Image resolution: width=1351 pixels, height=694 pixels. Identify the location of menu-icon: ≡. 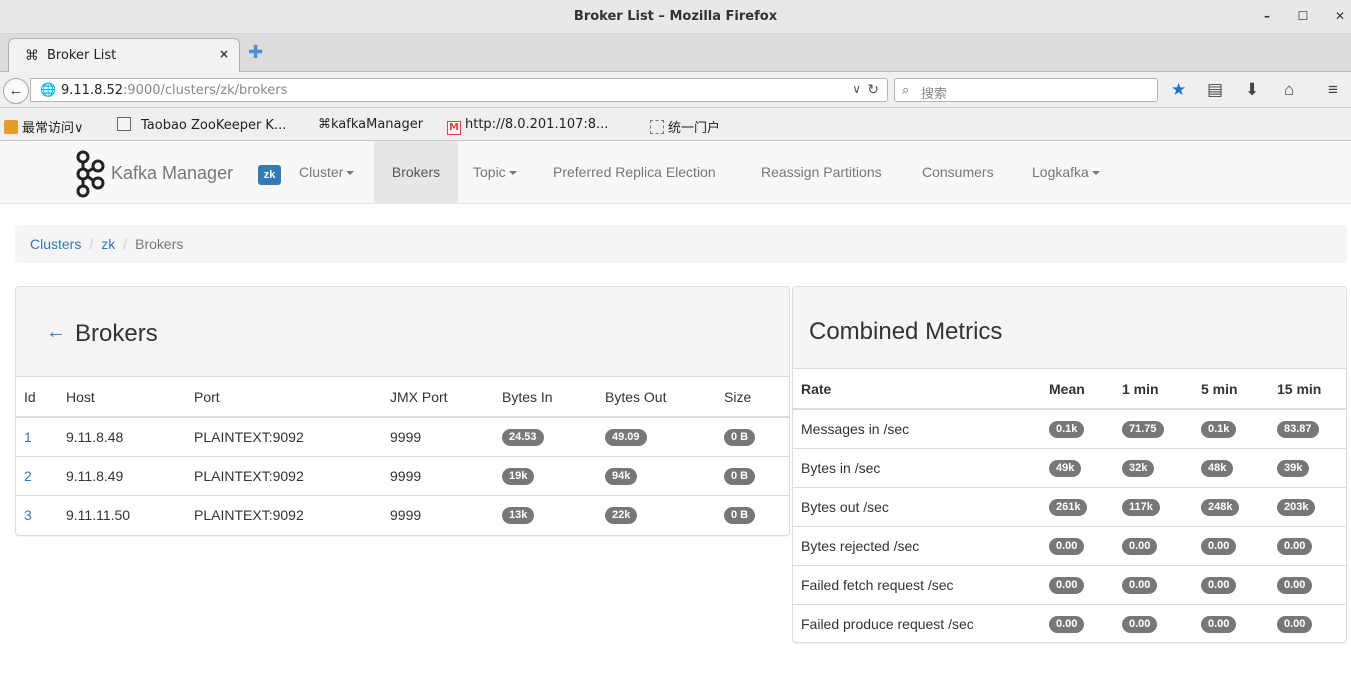
(1333, 90).